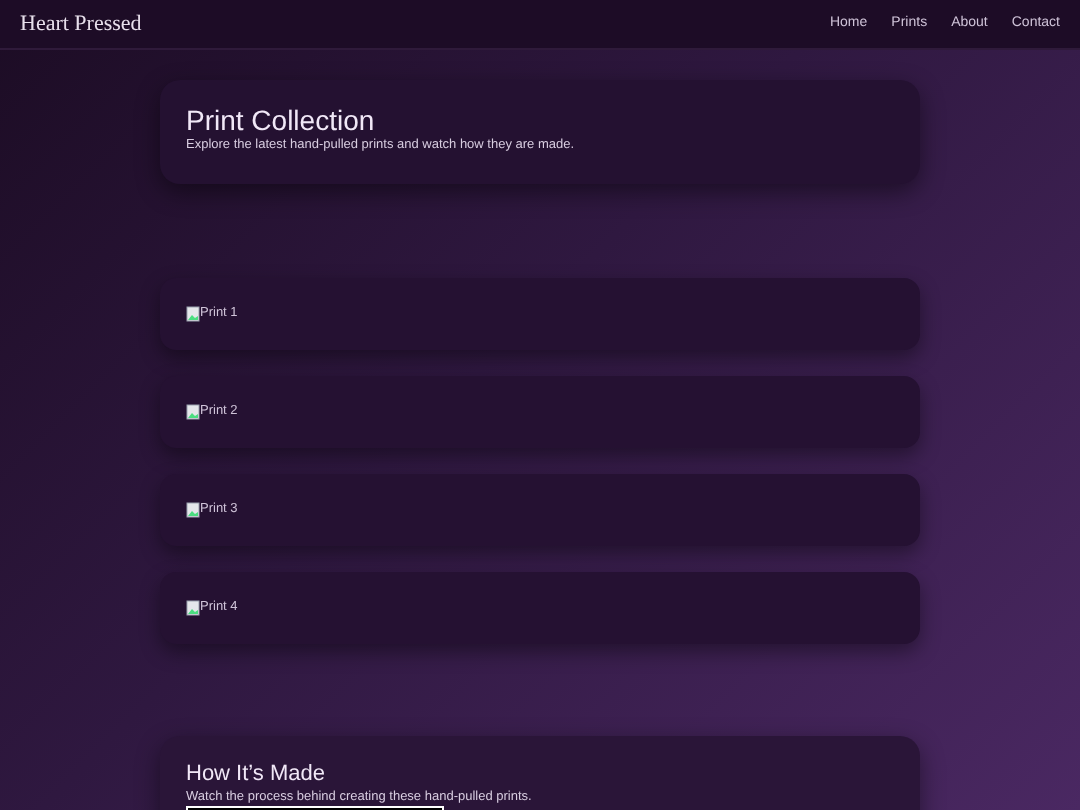 This screenshot has height=810, width=1080. Describe the element at coordinates (256, 775) in the screenshot. I see `section-title: How It’s Made` at that location.